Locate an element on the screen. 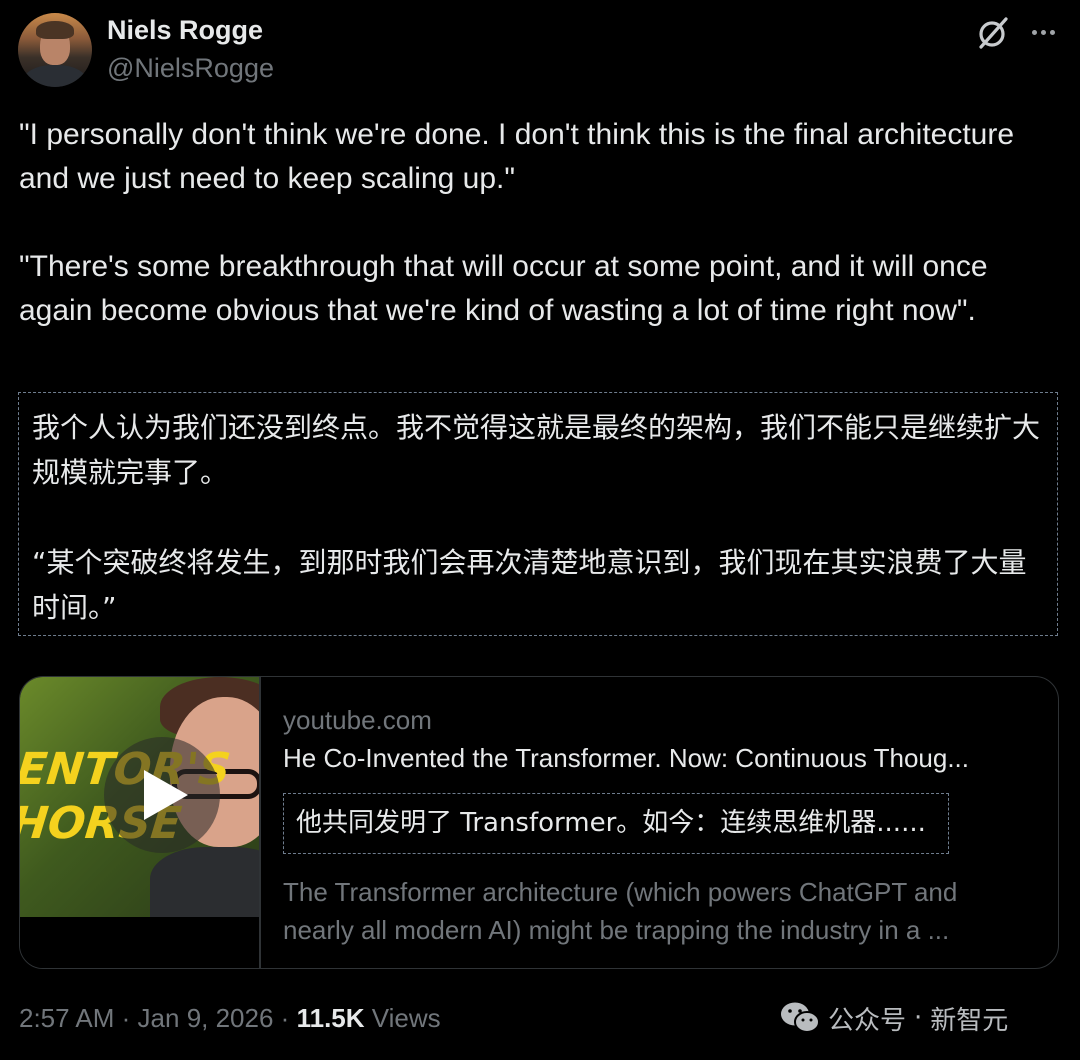 Image resolution: width=1080 pixels, height=1060 pixels. more-icon is located at coordinates (1043, 32).